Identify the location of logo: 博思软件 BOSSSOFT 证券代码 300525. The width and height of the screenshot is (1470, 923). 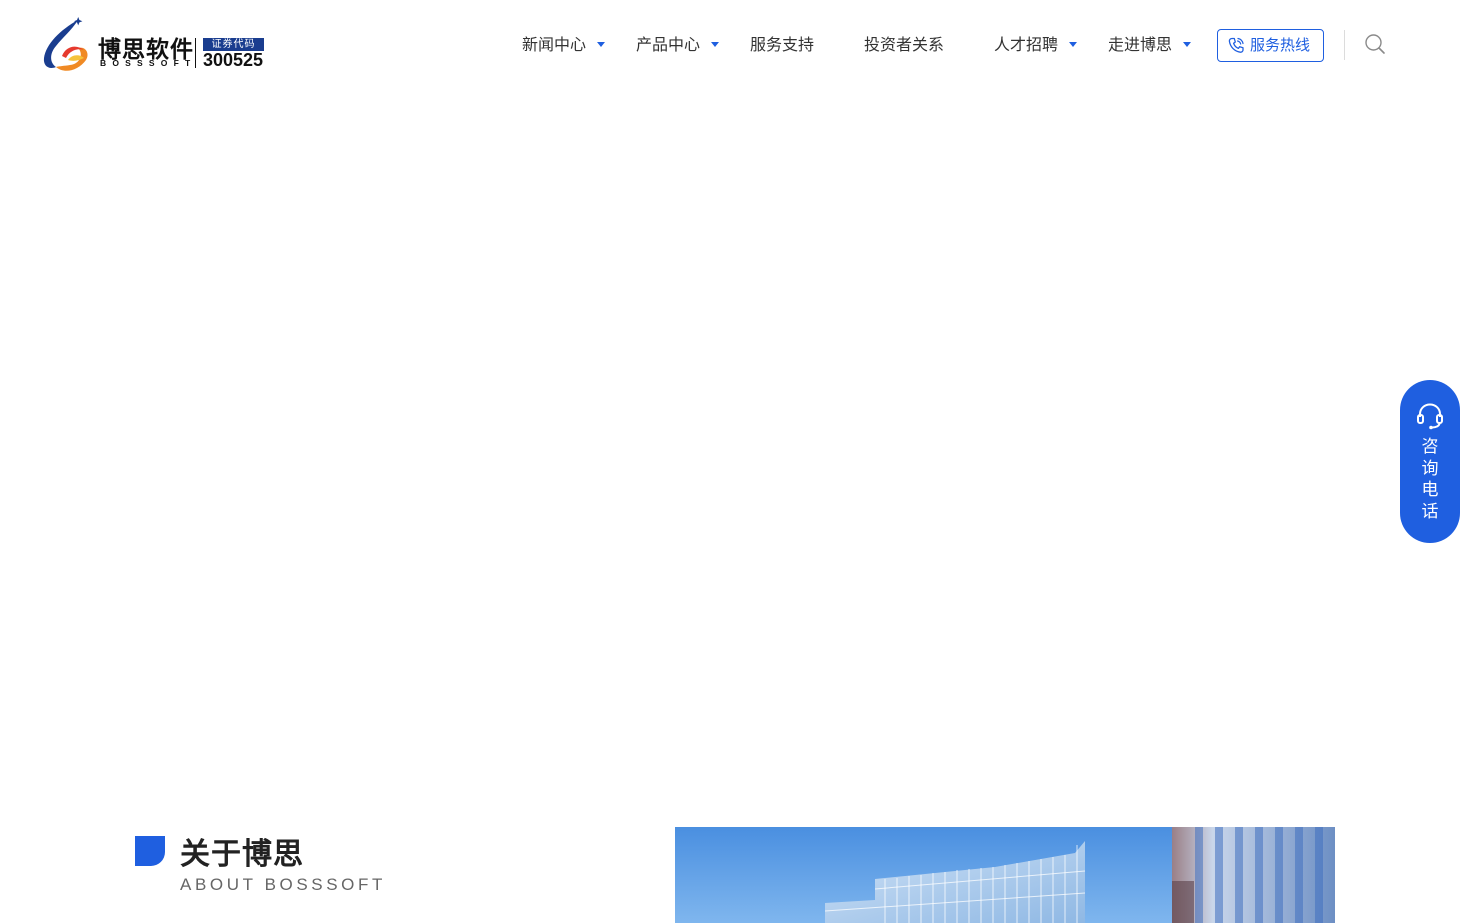
(155, 45).